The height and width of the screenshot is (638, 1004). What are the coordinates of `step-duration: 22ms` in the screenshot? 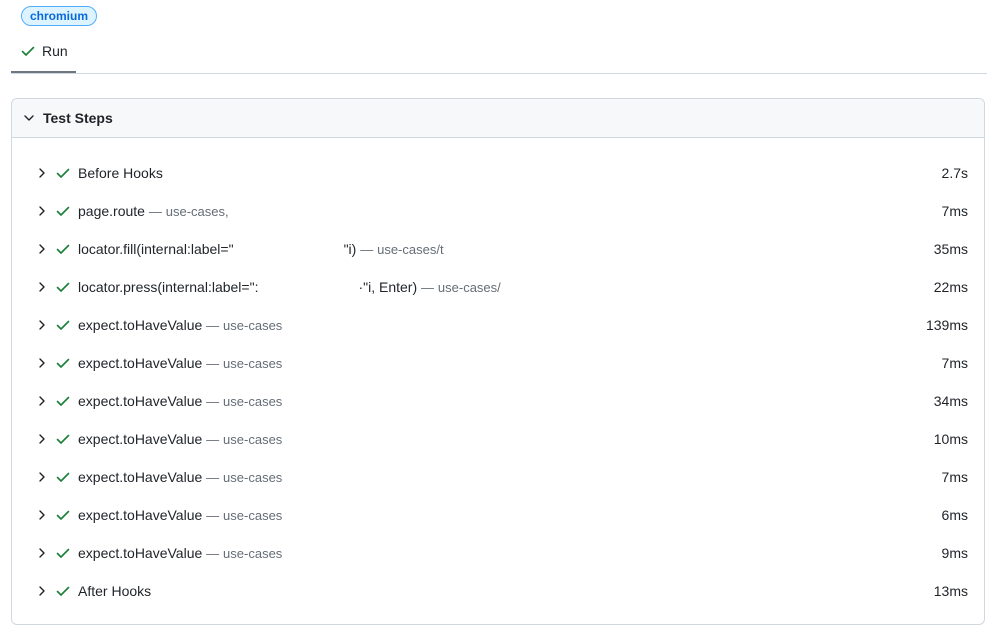 It's located at (950, 287).